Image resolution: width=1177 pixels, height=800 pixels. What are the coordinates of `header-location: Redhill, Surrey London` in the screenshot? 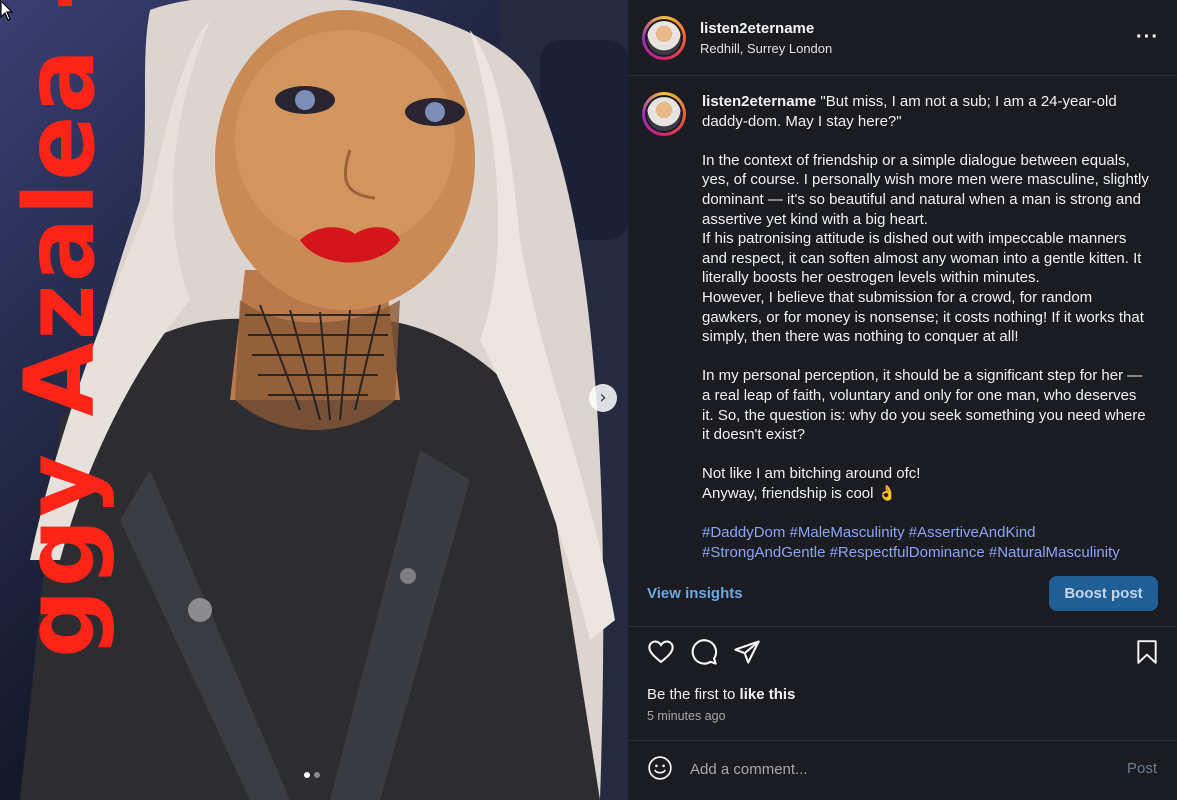 It's located at (766, 48).